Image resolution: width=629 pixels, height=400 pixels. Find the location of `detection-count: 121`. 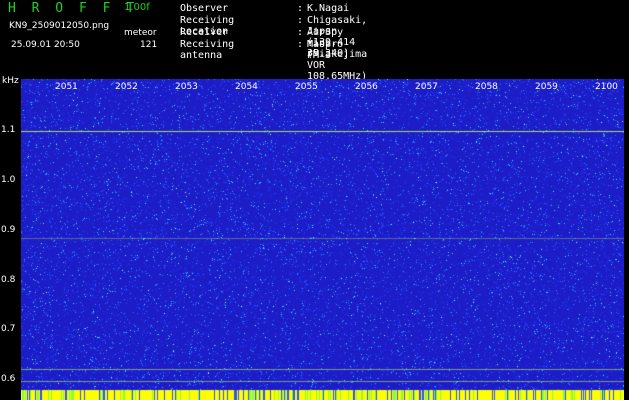

detection-count: 121 is located at coordinates (149, 45).